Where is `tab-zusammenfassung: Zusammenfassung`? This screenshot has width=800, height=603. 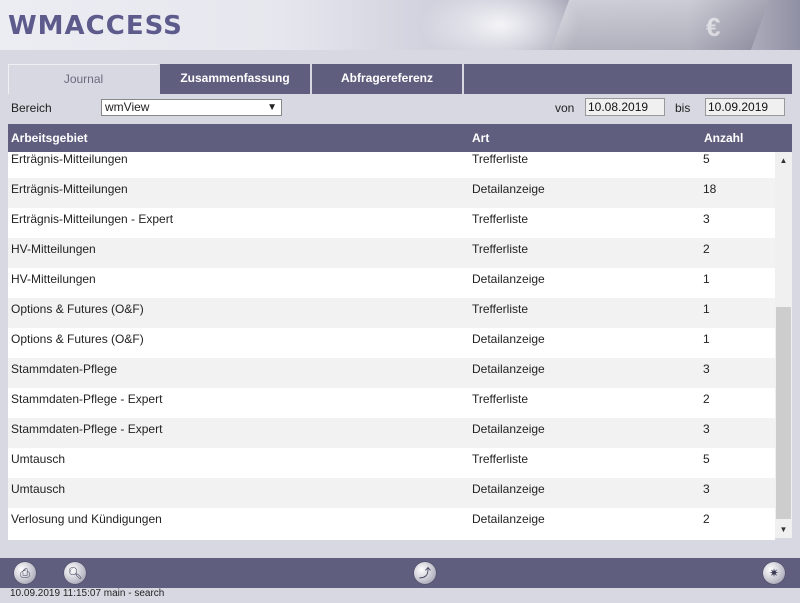
tab-zusammenfassung: Zusammenfassung is located at coordinates (235, 79).